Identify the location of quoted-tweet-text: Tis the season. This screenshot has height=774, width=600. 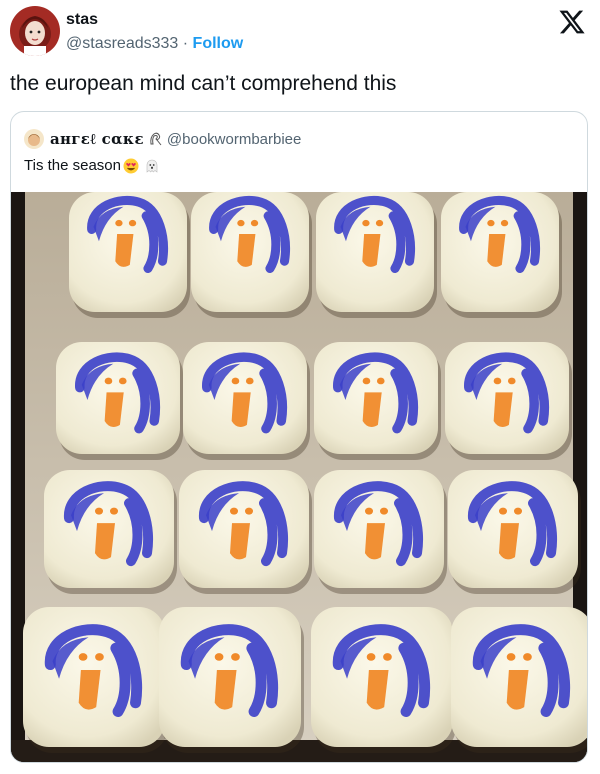
(72, 165).